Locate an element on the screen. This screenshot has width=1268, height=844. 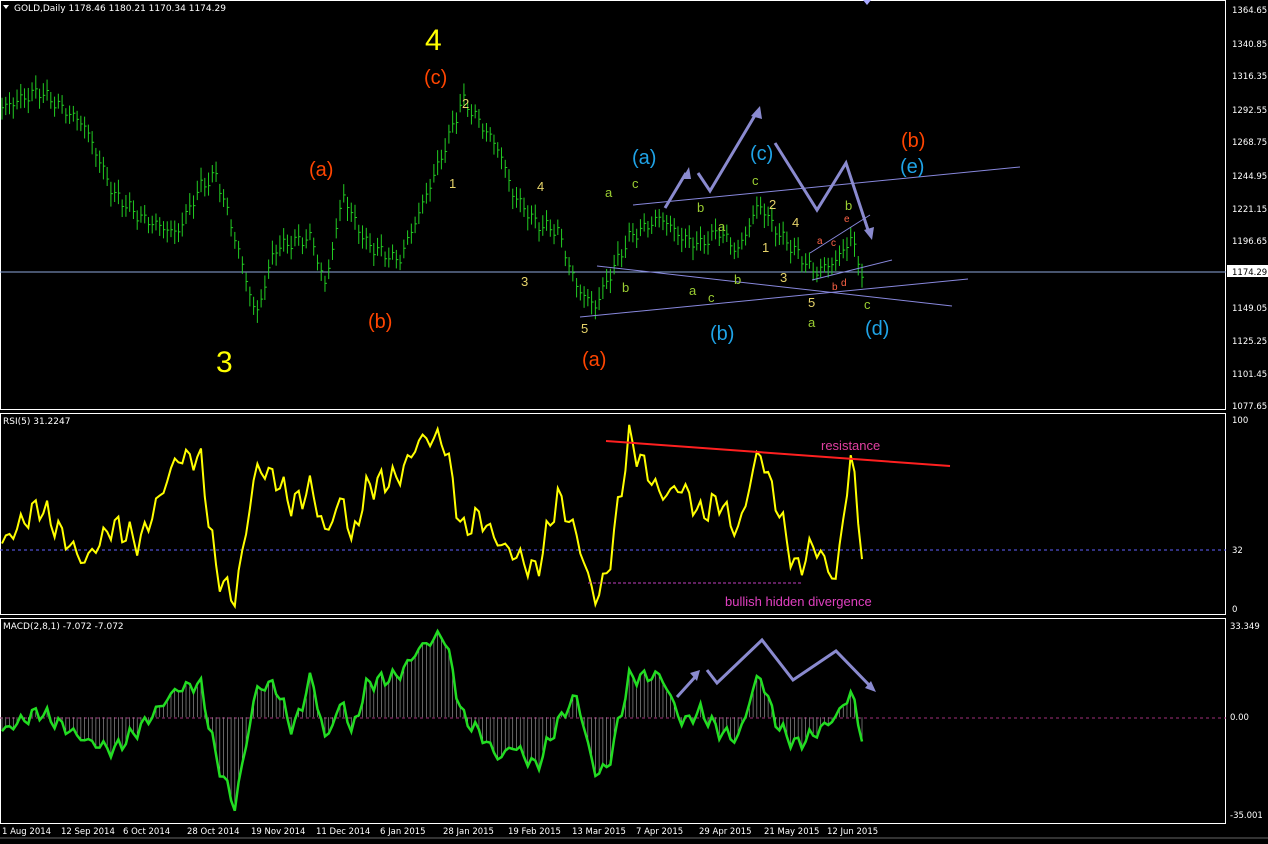
macd-histogram is located at coordinates (432, 721).